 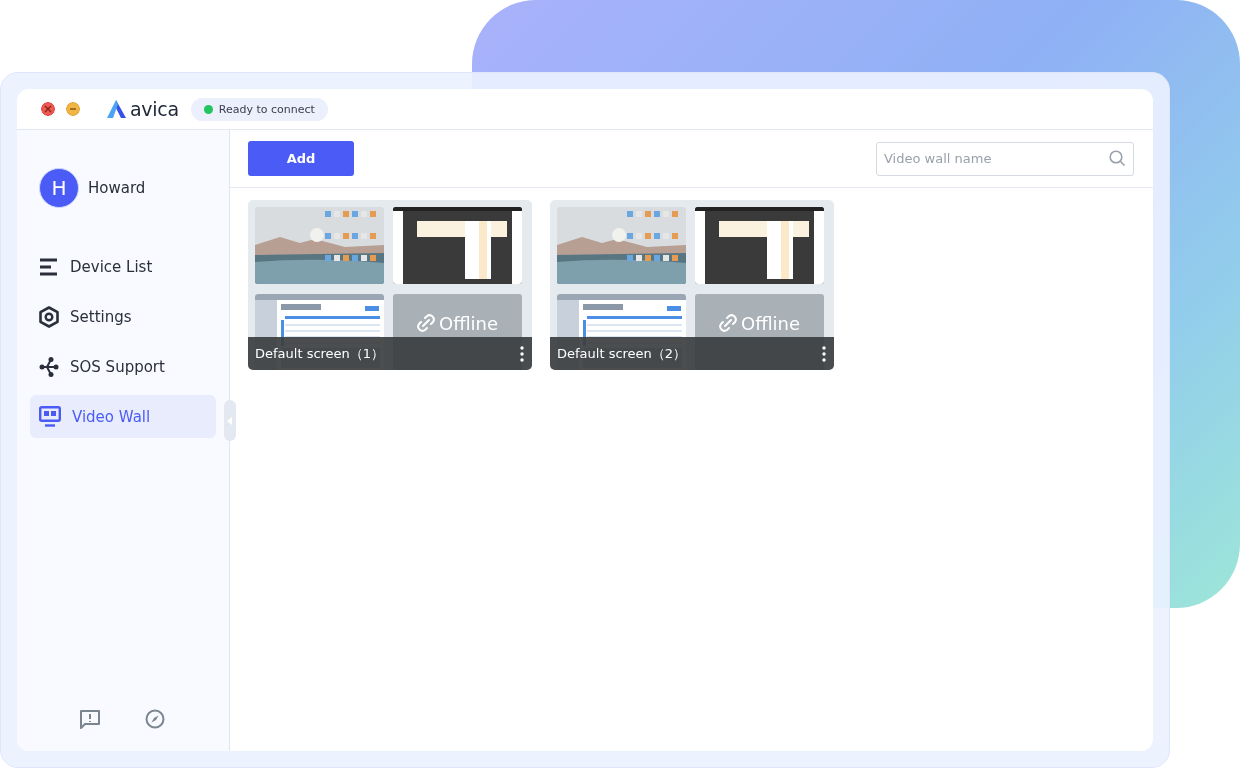 What do you see at coordinates (266, 109) in the screenshot?
I see `status-text: Ready to connect` at bounding box center [266, 109].